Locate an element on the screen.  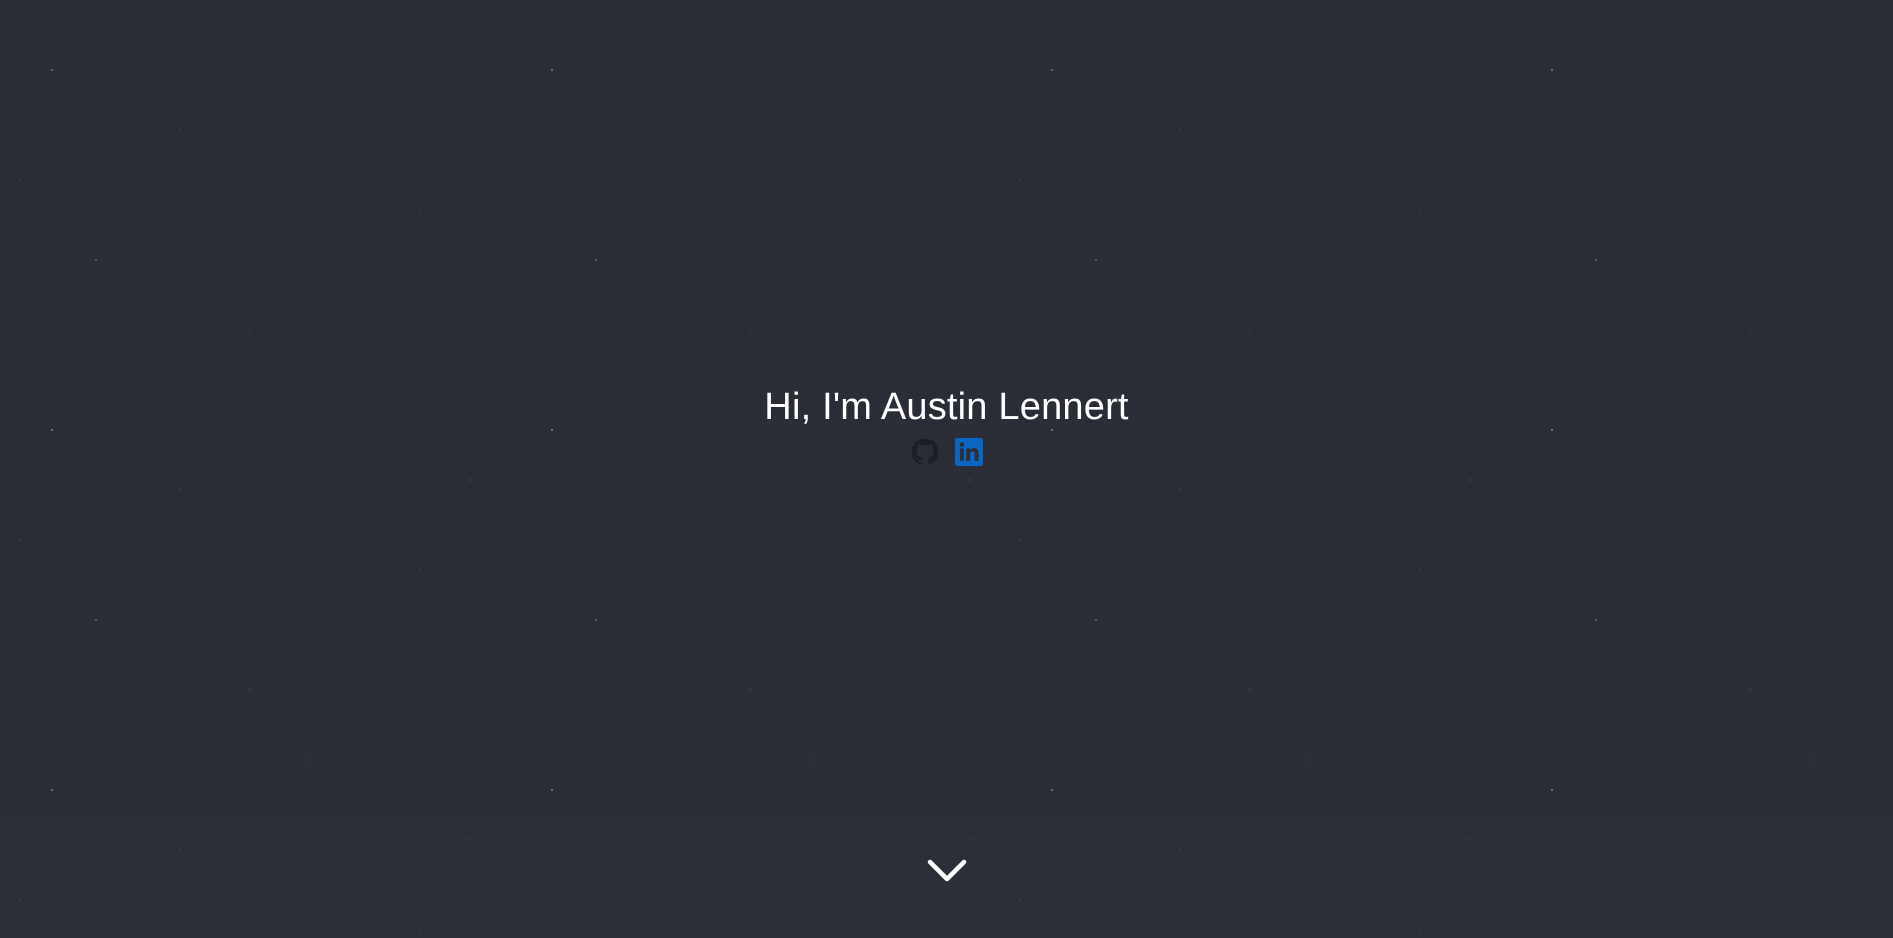
scroll-down-button is located at coordinates (947, 871).